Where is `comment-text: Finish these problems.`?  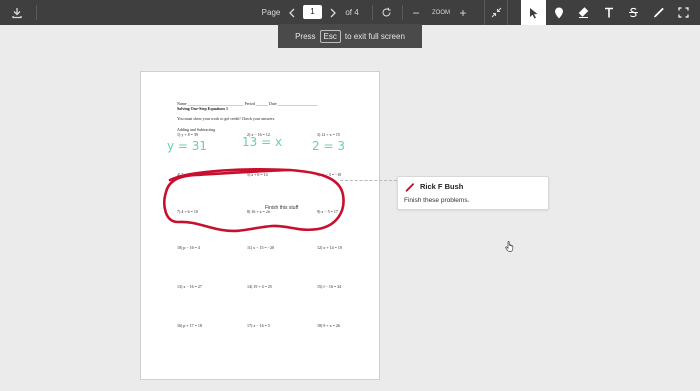 comment-text: Finish these problems. is located at coordinates (437, 200).